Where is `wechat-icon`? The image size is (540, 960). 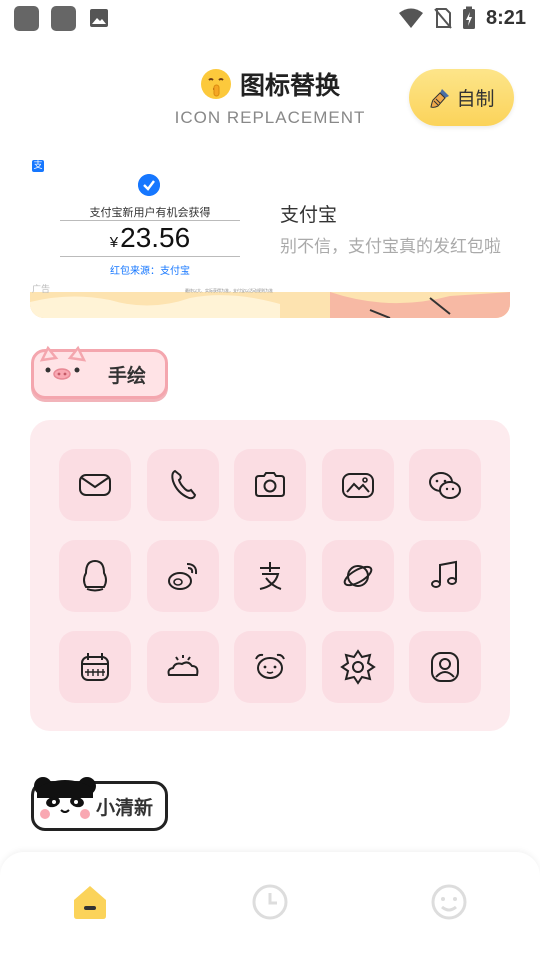
wechat-icon is located at coordinates (445, 485).